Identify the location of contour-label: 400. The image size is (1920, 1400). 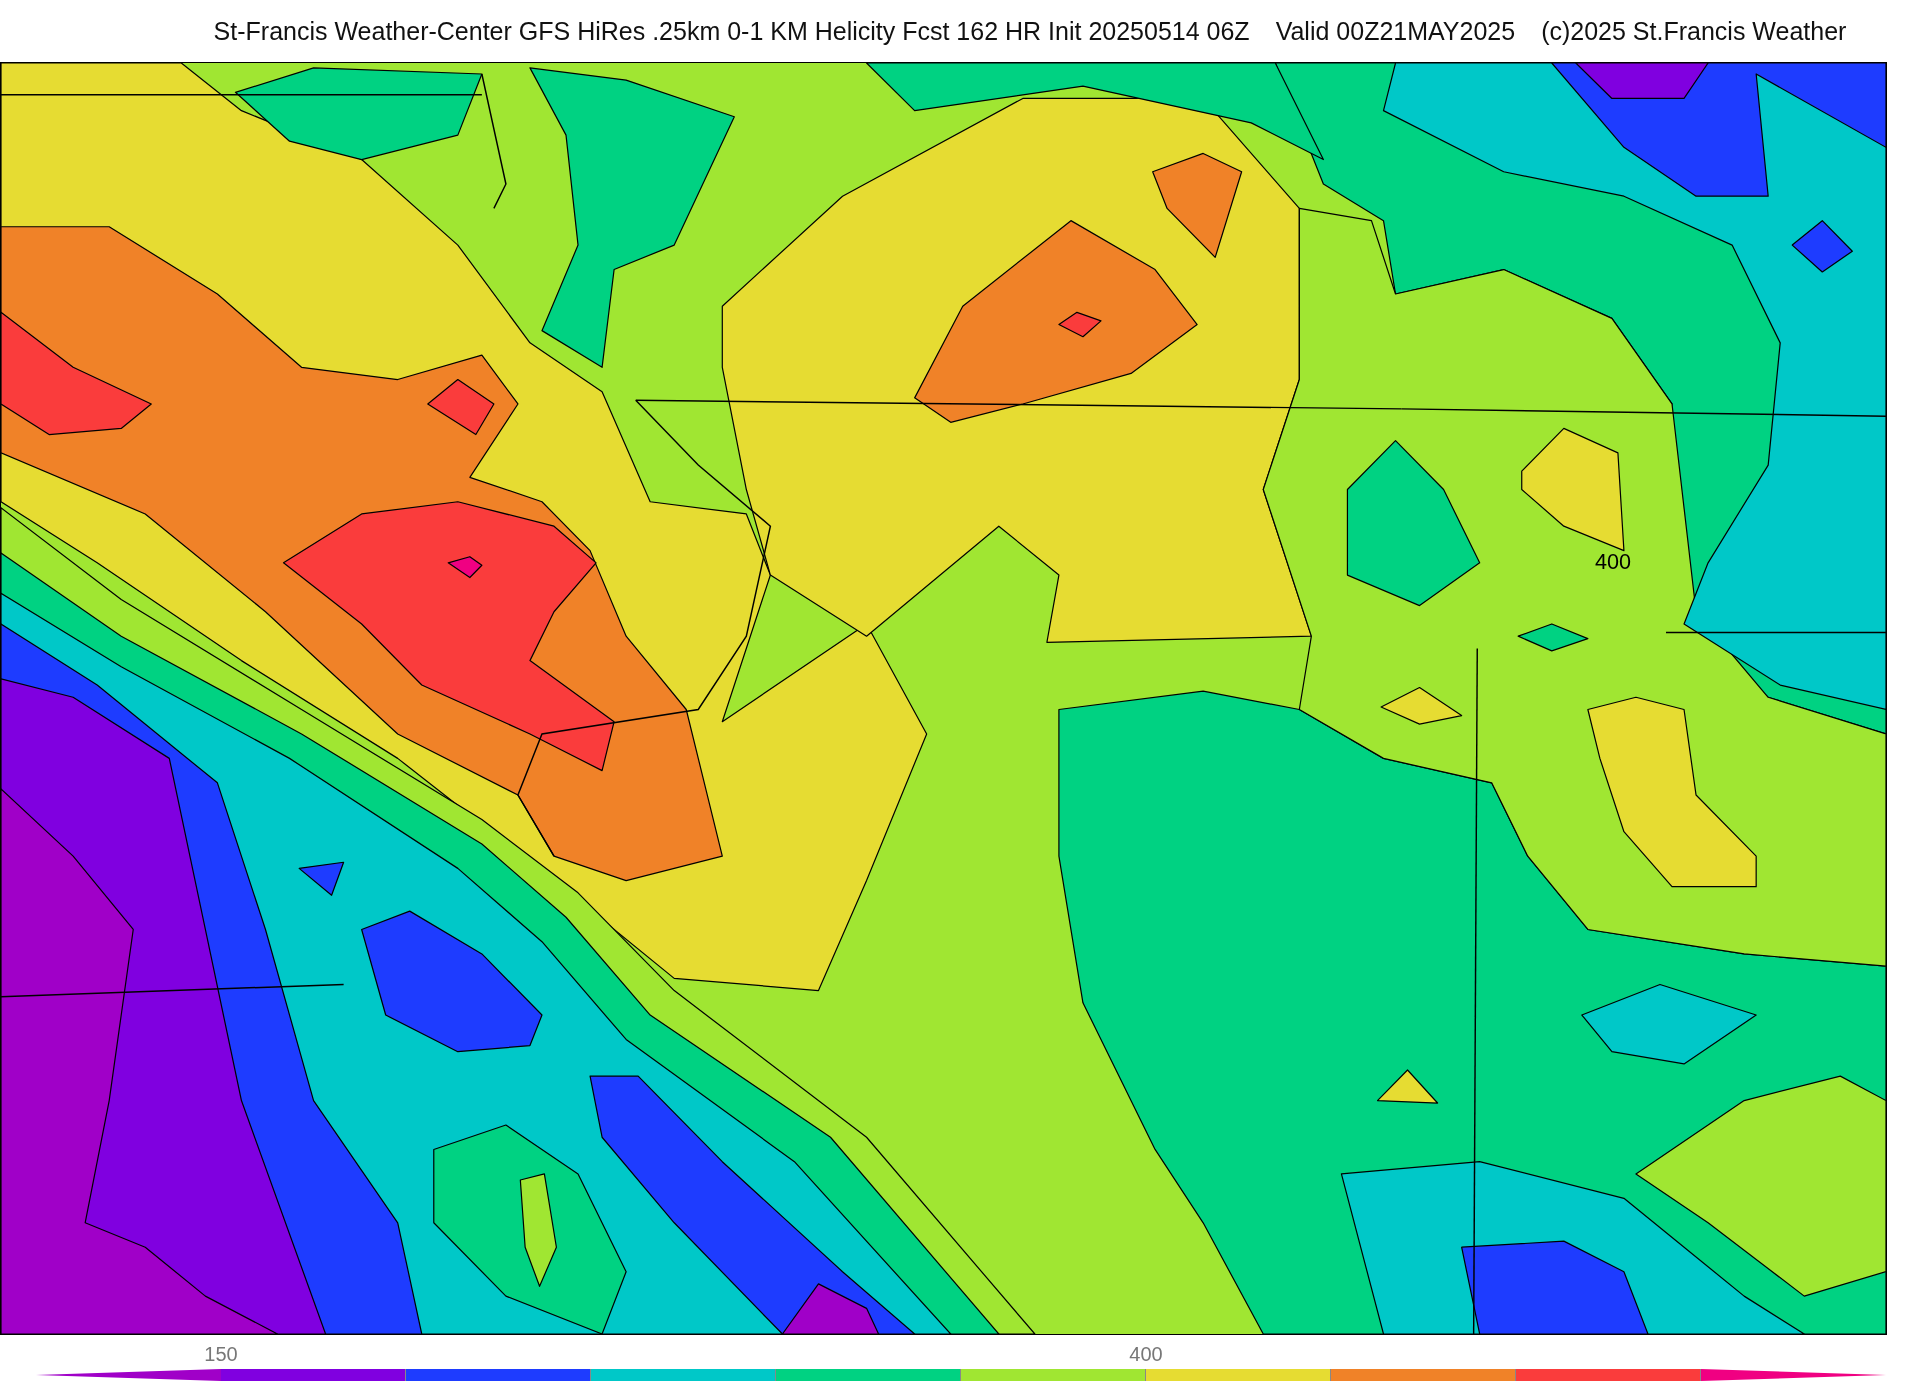
(1613, 561).